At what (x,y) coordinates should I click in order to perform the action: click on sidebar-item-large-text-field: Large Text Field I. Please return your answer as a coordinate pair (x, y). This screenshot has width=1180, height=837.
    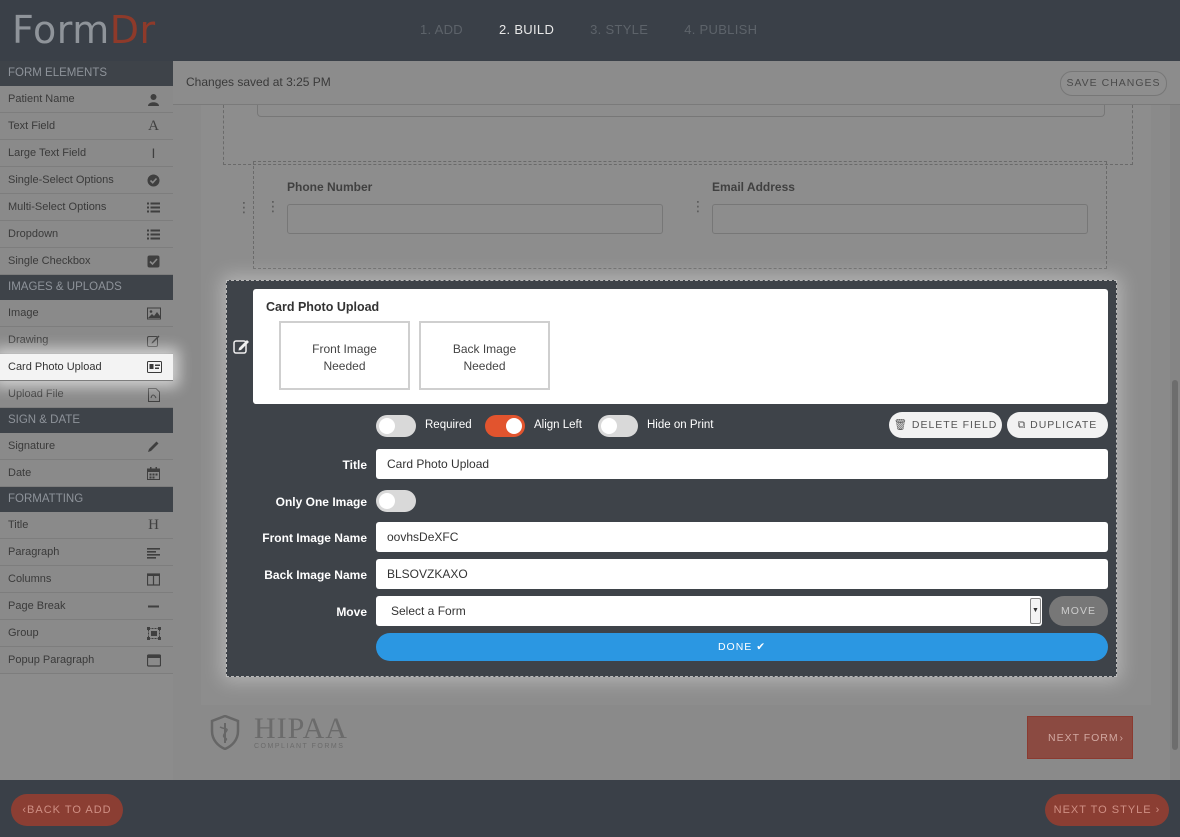
    Looking at the image, I should click on (86, 153).